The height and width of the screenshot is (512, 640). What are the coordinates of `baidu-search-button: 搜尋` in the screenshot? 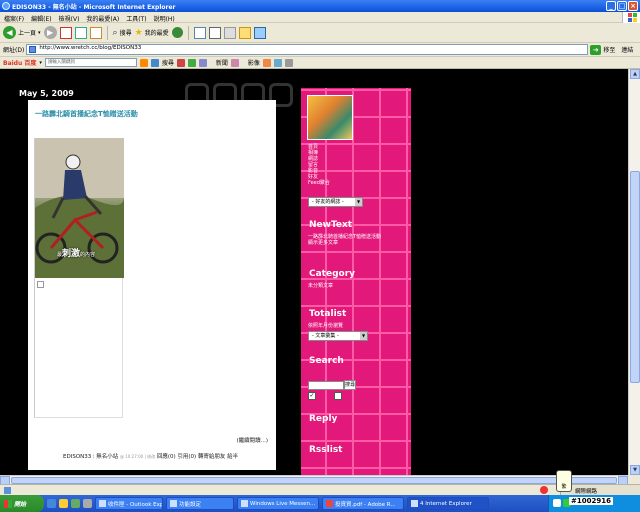 It's located at (168, 62).